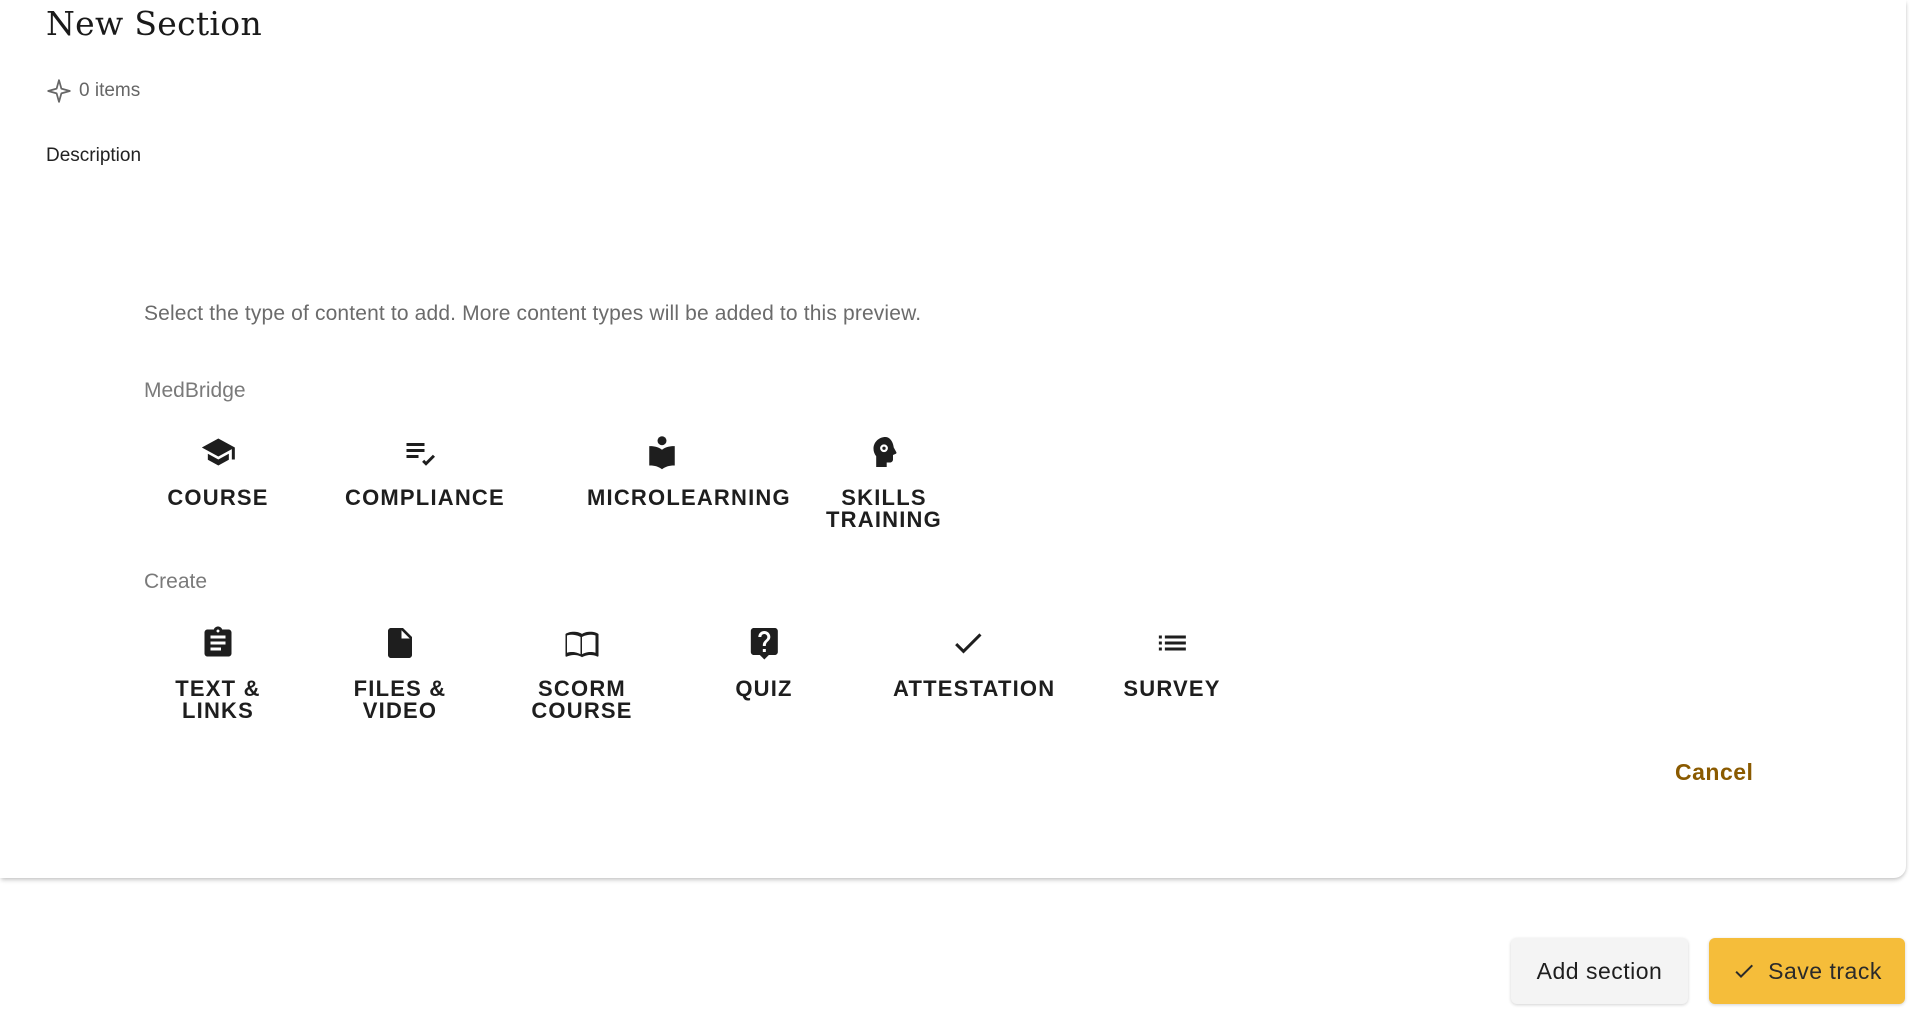 Image resolution: width=1922 pixels, height=1018 pixels. I want to click on save-track-button: Save track, so click(1807, 971).